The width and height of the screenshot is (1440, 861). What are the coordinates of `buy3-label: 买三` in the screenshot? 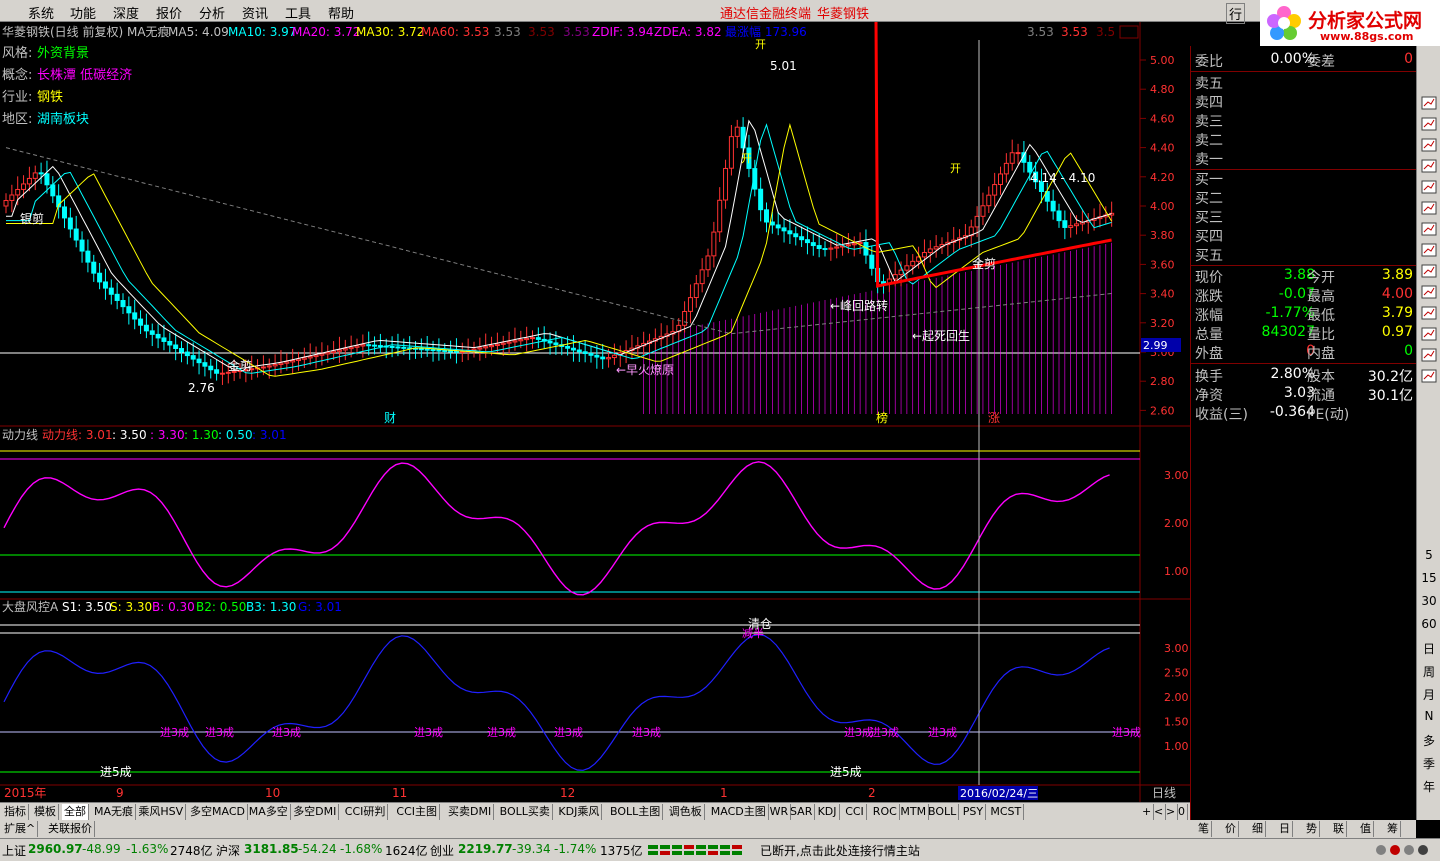 It's located at (1209, 218).